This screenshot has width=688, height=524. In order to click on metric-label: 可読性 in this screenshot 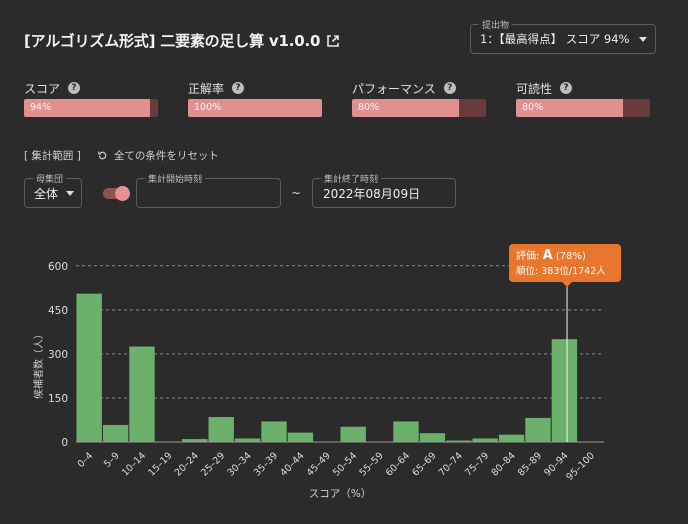, I will do `click(534, 88)`.